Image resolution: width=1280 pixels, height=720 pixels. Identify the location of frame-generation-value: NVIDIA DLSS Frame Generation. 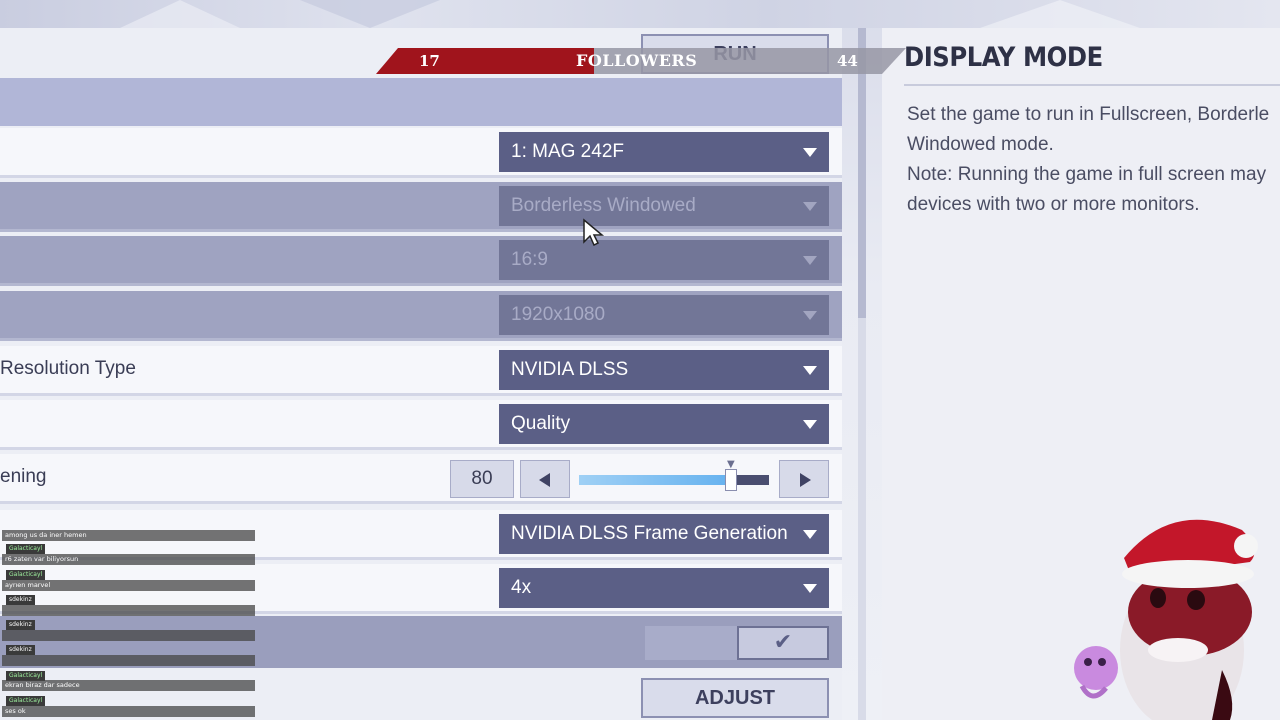
(649, 533).